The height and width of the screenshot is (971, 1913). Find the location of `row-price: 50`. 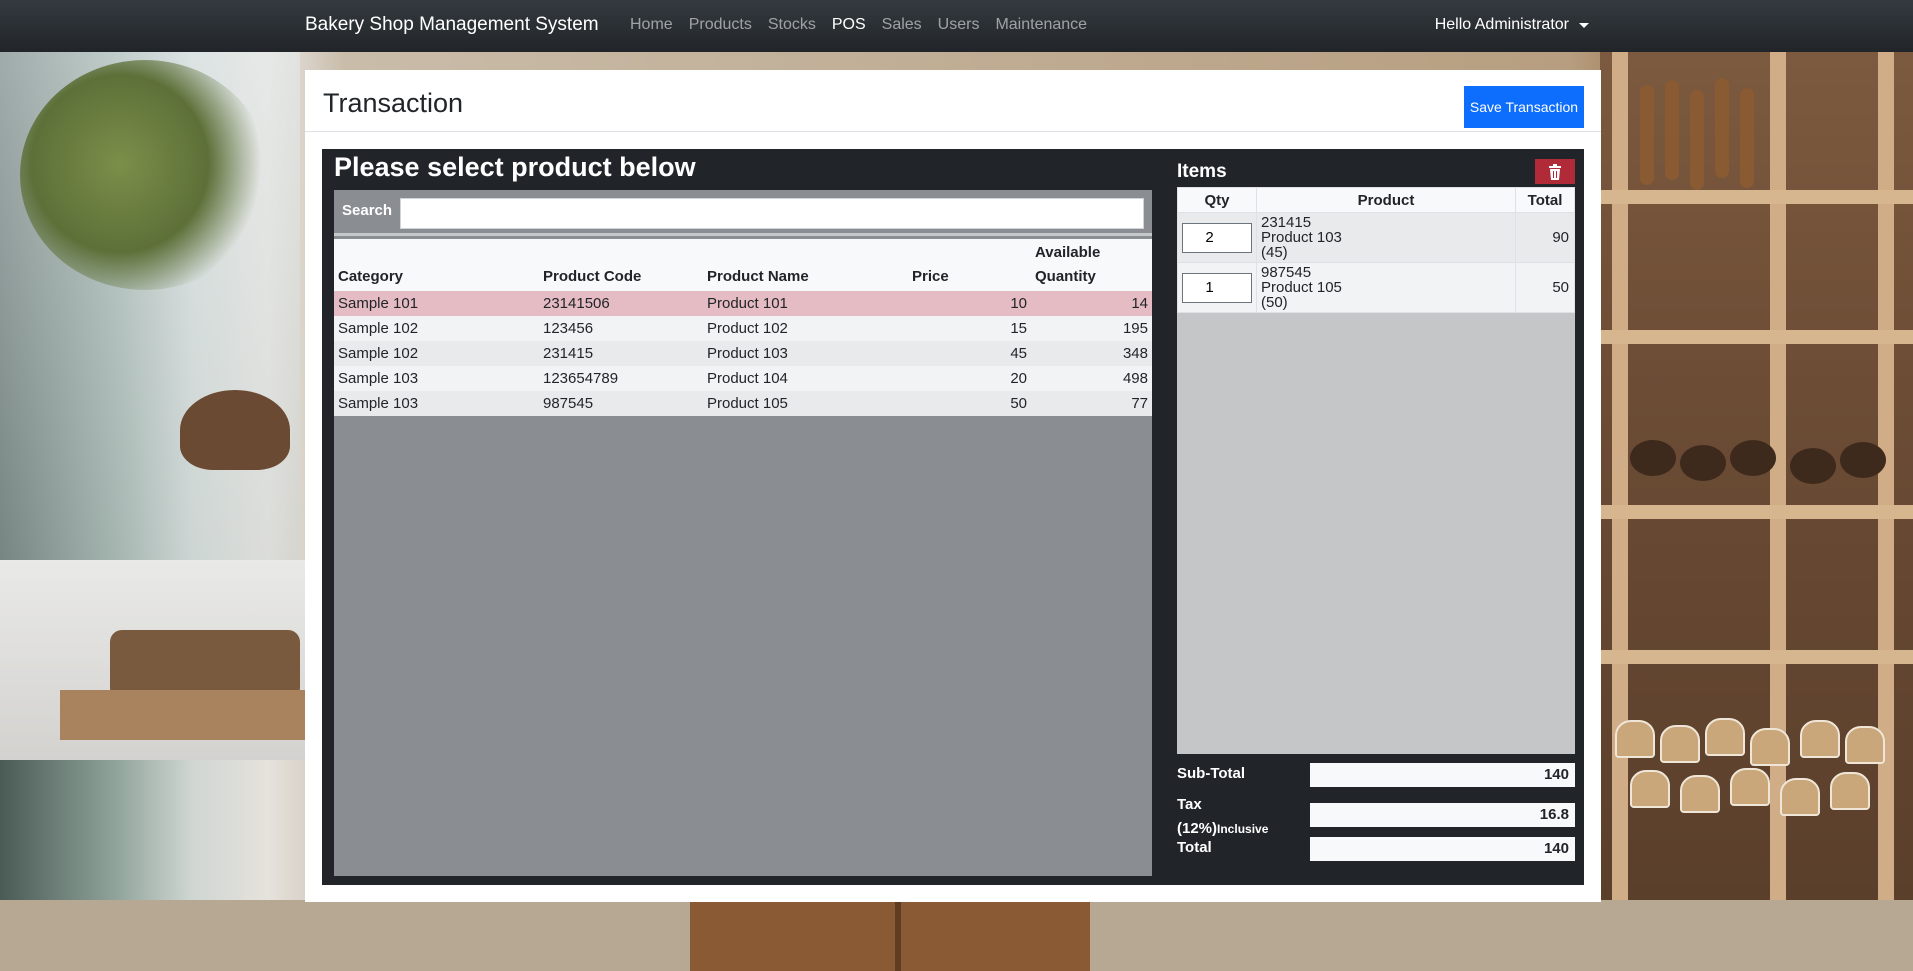

row-price: 50 is located at coordinates (969, 403).